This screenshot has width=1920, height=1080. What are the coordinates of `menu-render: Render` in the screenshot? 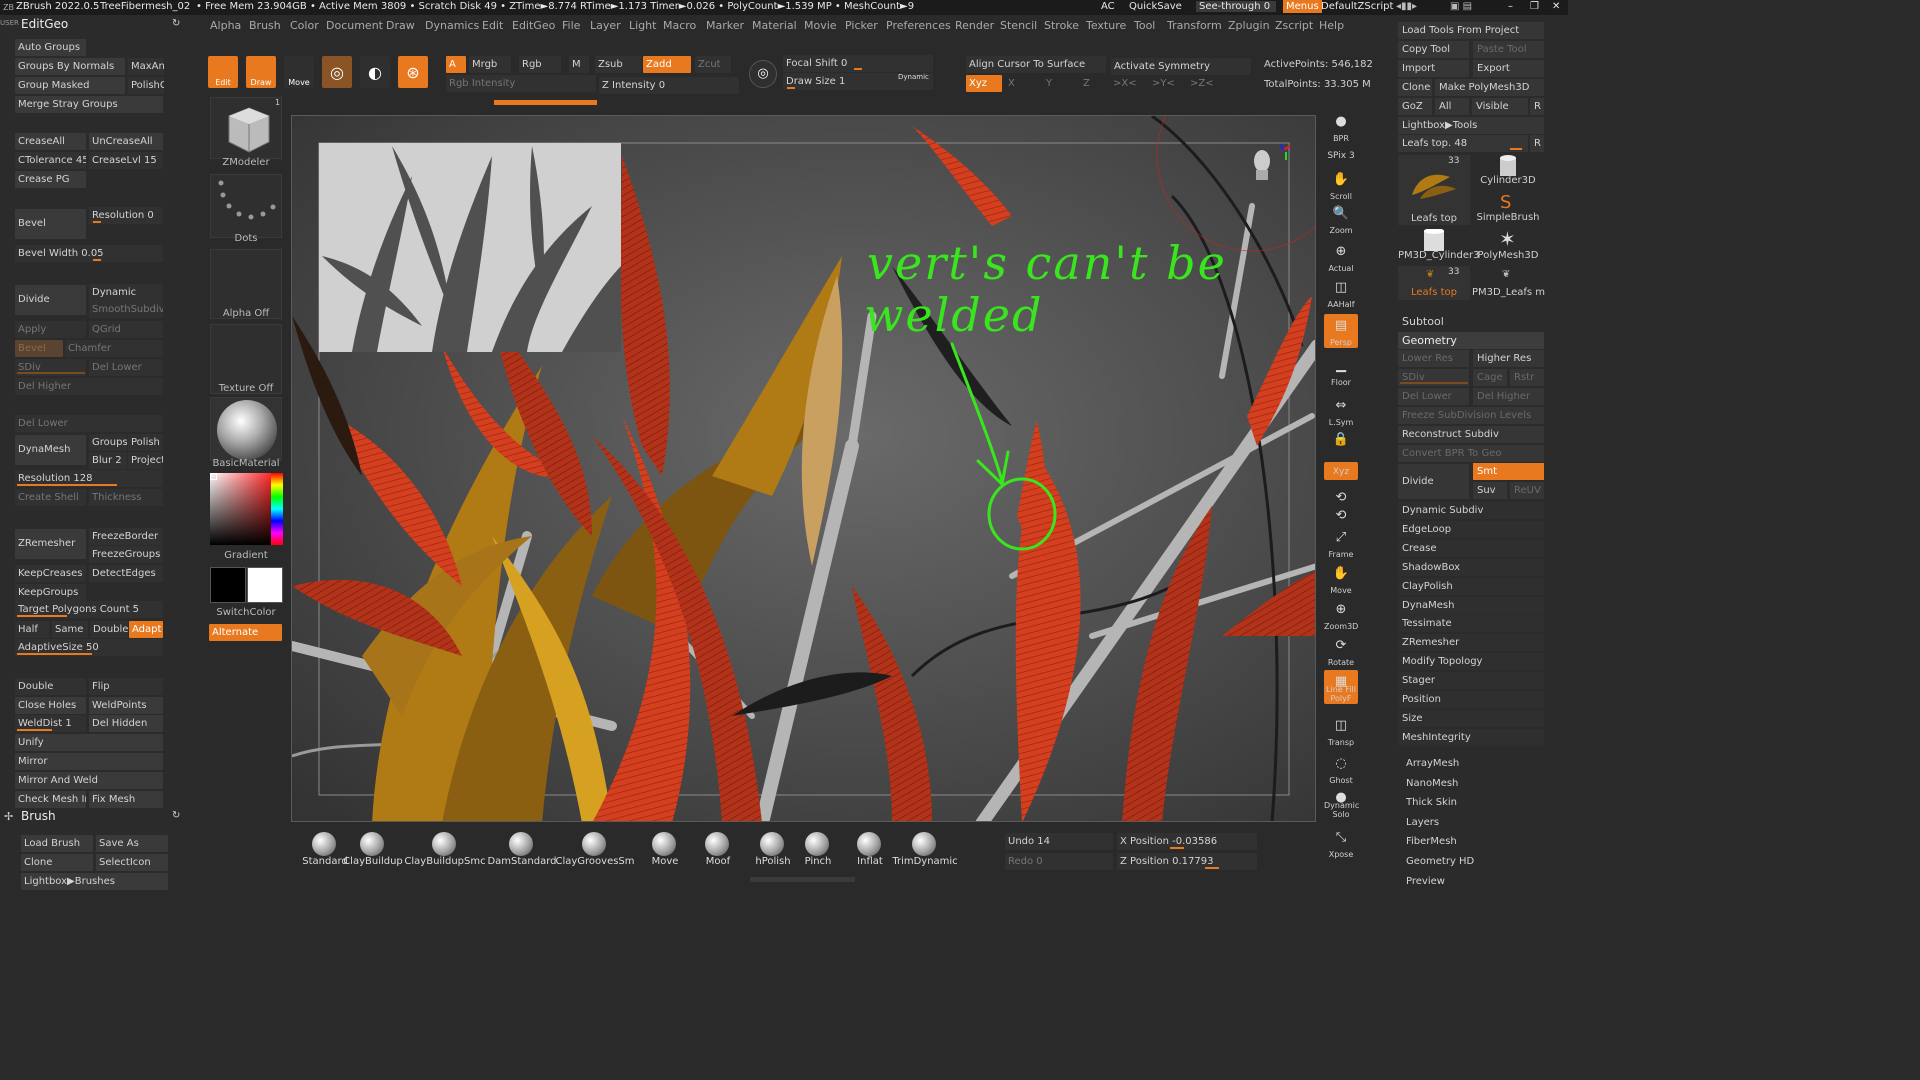 It's located at (974, 25).